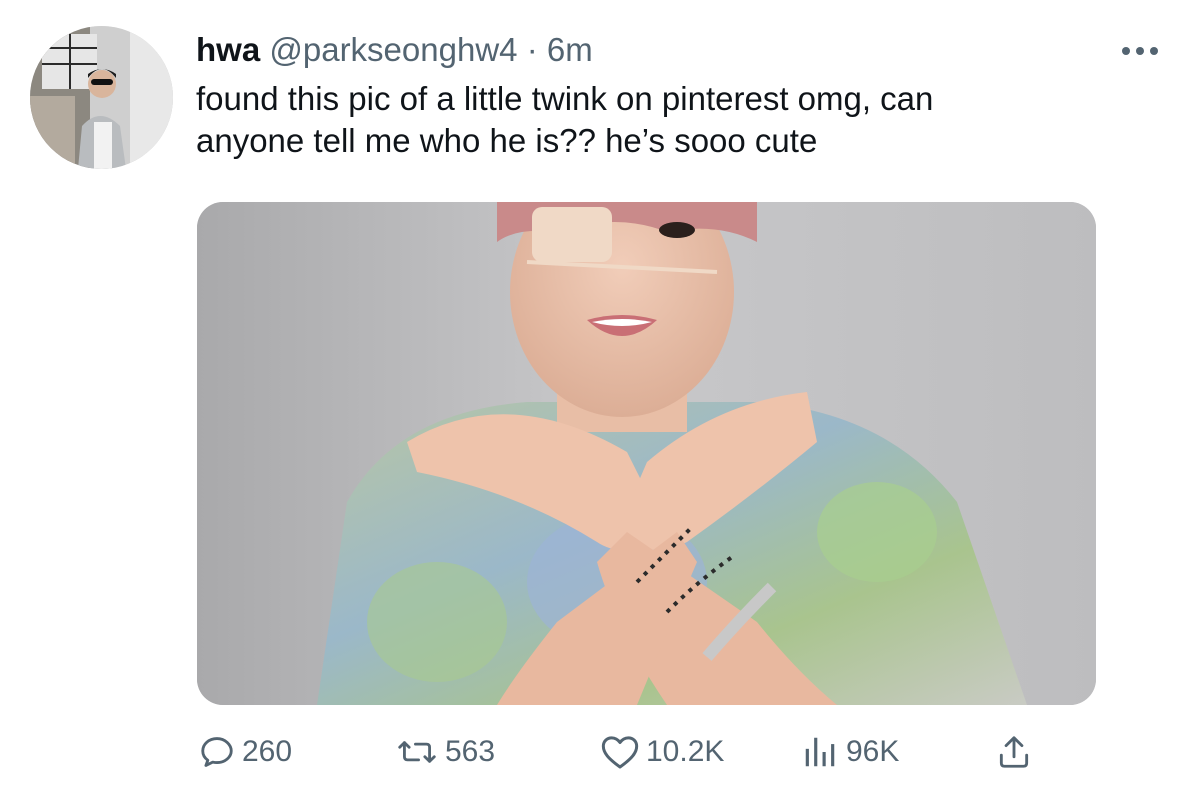 This screenshot has height=795, width=1200. I want to click on avatar, so click(101, 97).